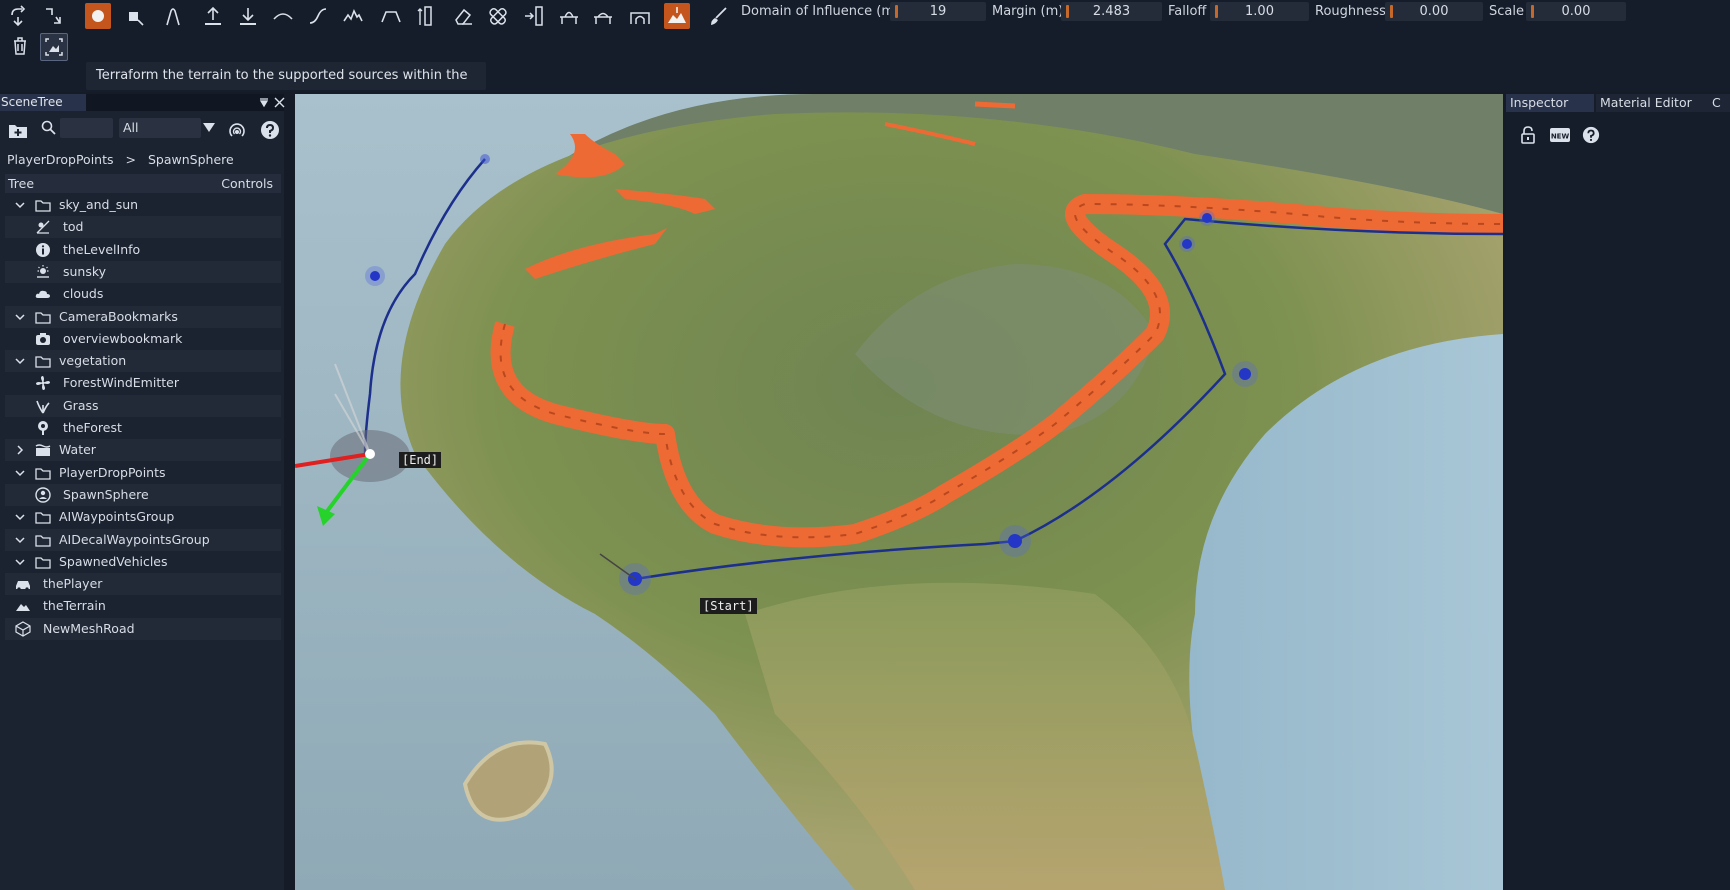 The height and width of the screenshot is (890, 1730). What do you see at coordinates (143, 271) in the screenshot?
I see `tree-item-sunsky: sunsky` at bounding box center [143, 271].